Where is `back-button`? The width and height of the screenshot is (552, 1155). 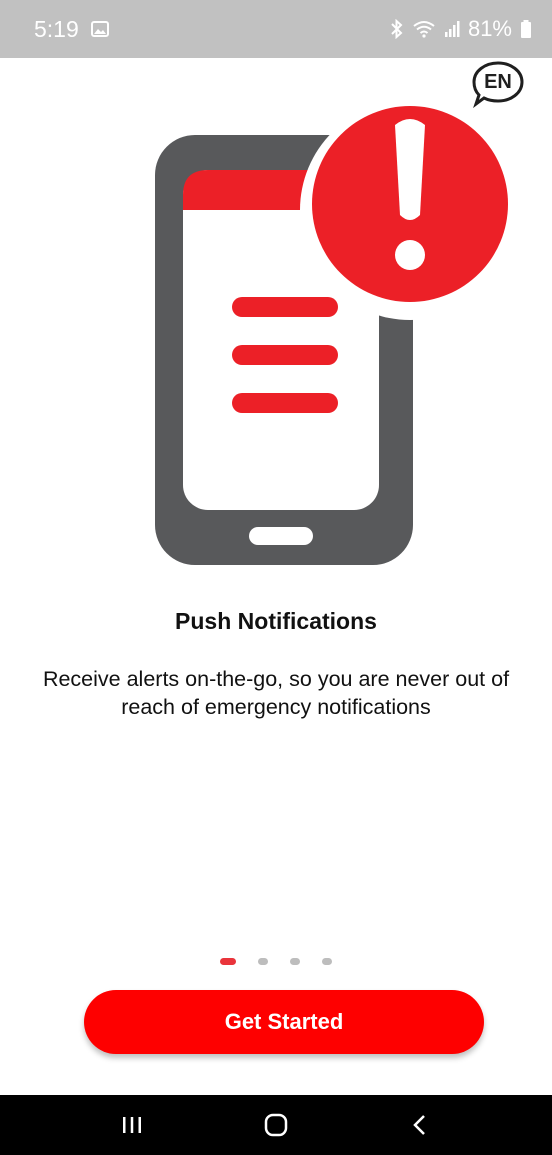
back-button is located at coordinates (420, 1125).